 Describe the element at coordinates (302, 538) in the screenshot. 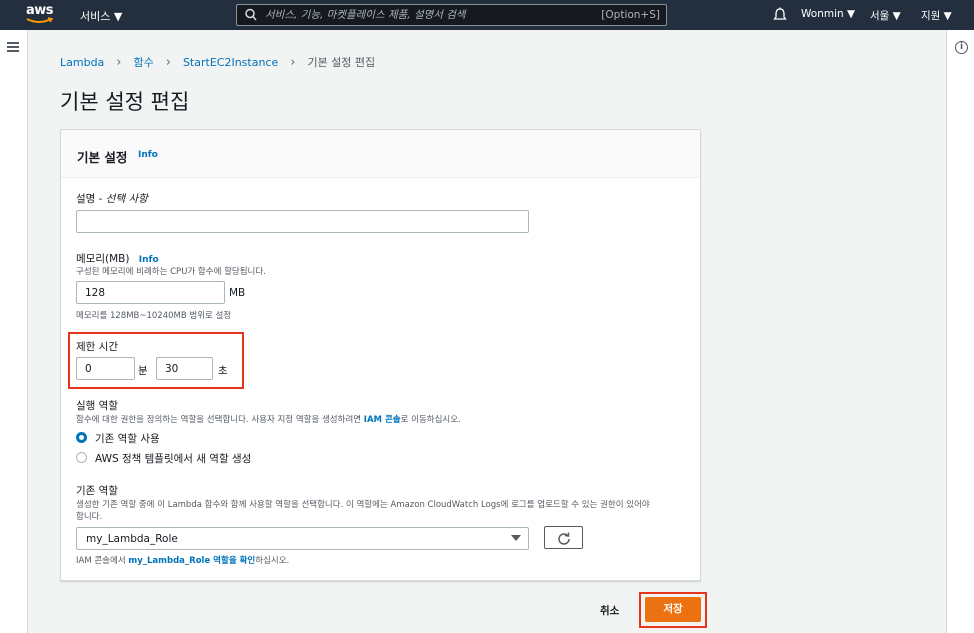

I see `existing-role-select: my_Lambda_Role` at that location.